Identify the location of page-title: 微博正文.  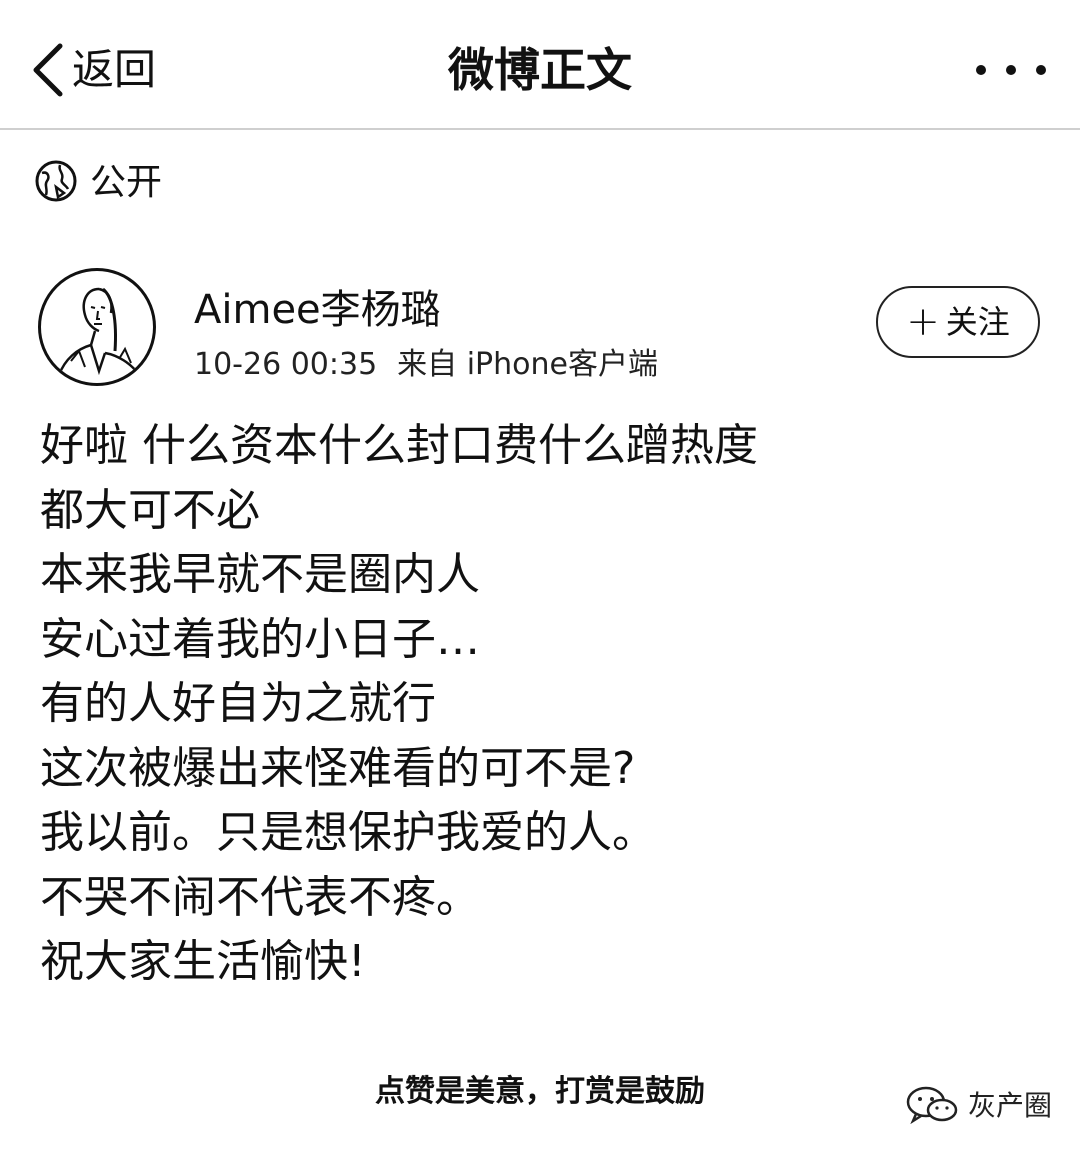
(540, 70).